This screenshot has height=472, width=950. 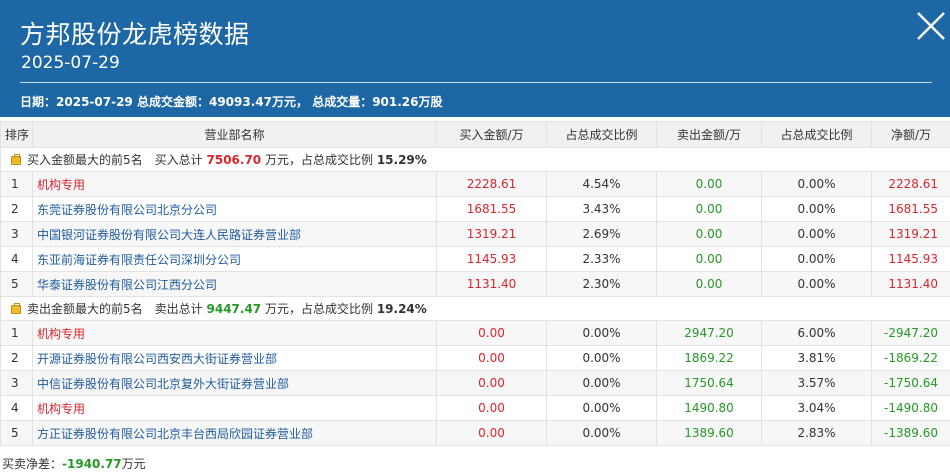 I want to click on briefcase-icon, so click(x=16, y=159).